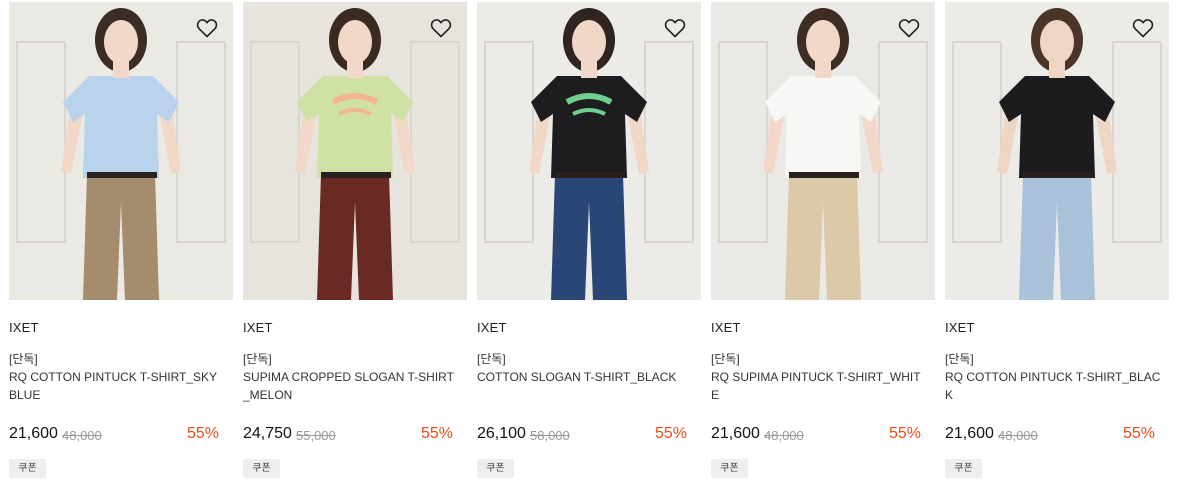  What do you see at coordinates (819, 386) in the screenshot?
I see `product-name: RQ SUPIMA PINTUCK T-SHIRT_WHITE` at bounding box center [819, 386].